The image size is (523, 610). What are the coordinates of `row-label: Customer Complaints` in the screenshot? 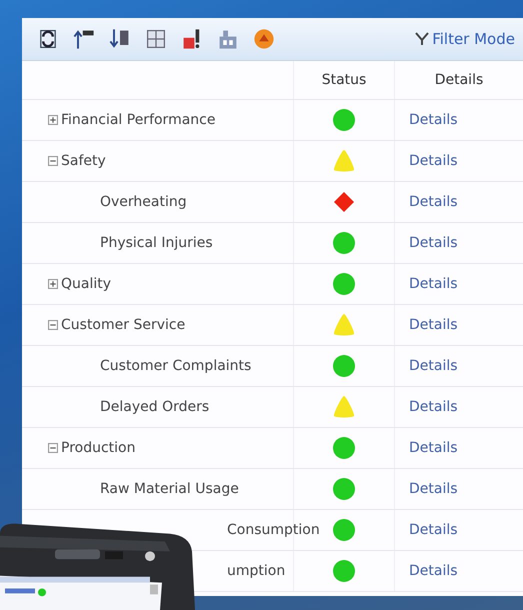 It's located at (176, 366).